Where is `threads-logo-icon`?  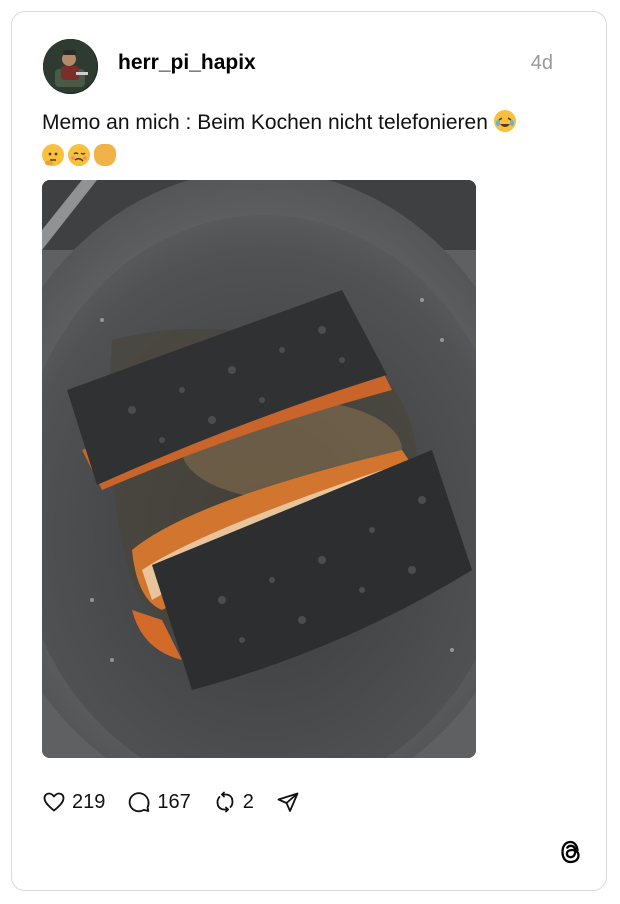
threads-logo-icon is located at coordinates (571, 852).